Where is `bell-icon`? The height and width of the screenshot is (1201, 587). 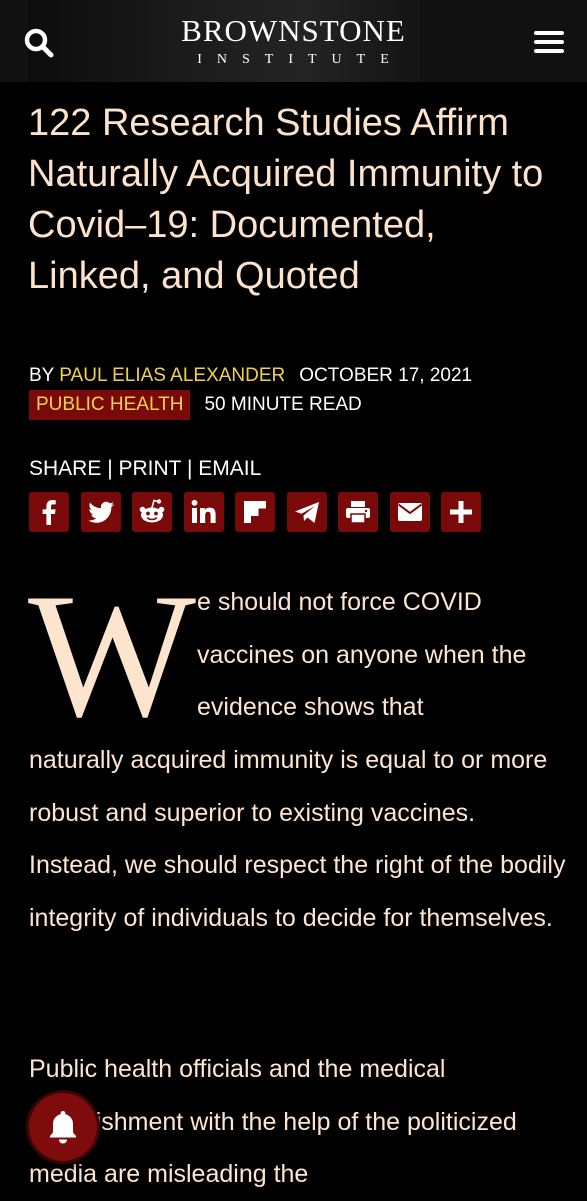 bell-icon is located at coordinates (63, 1127).